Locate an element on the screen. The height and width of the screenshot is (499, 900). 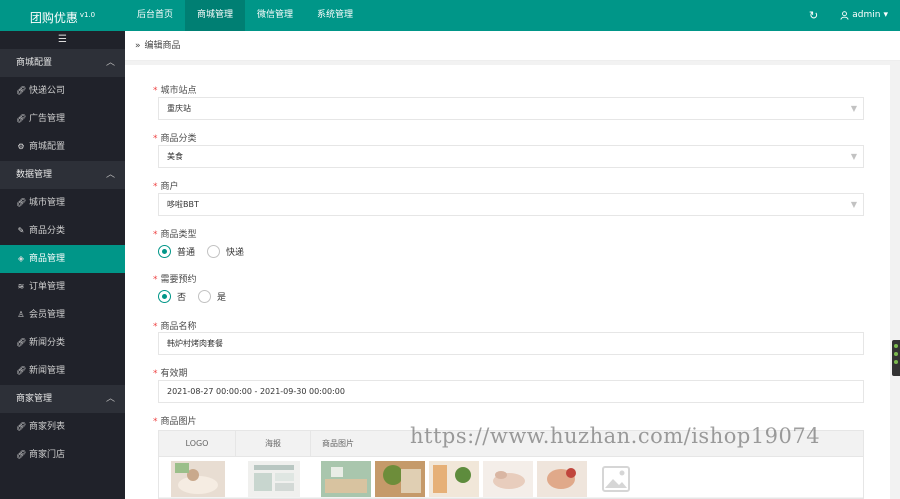
top-nav-wechat: 微信管理 is located at coordinates (275, 15).